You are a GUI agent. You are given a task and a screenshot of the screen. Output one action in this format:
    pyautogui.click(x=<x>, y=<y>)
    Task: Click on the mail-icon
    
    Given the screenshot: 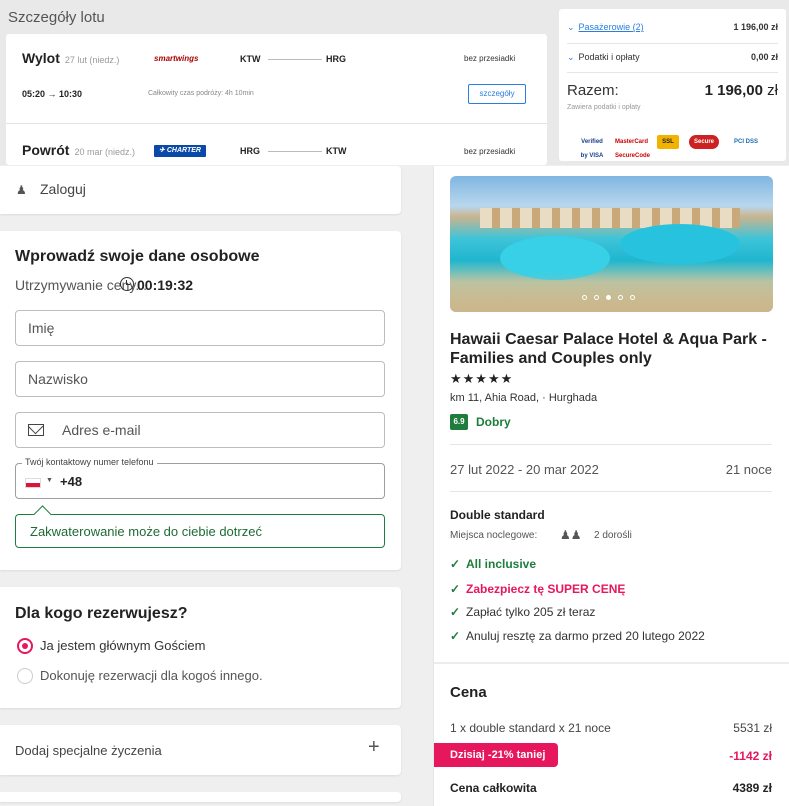 What is the action you would take?
    pyautogui.click(x=36, y=430)
    